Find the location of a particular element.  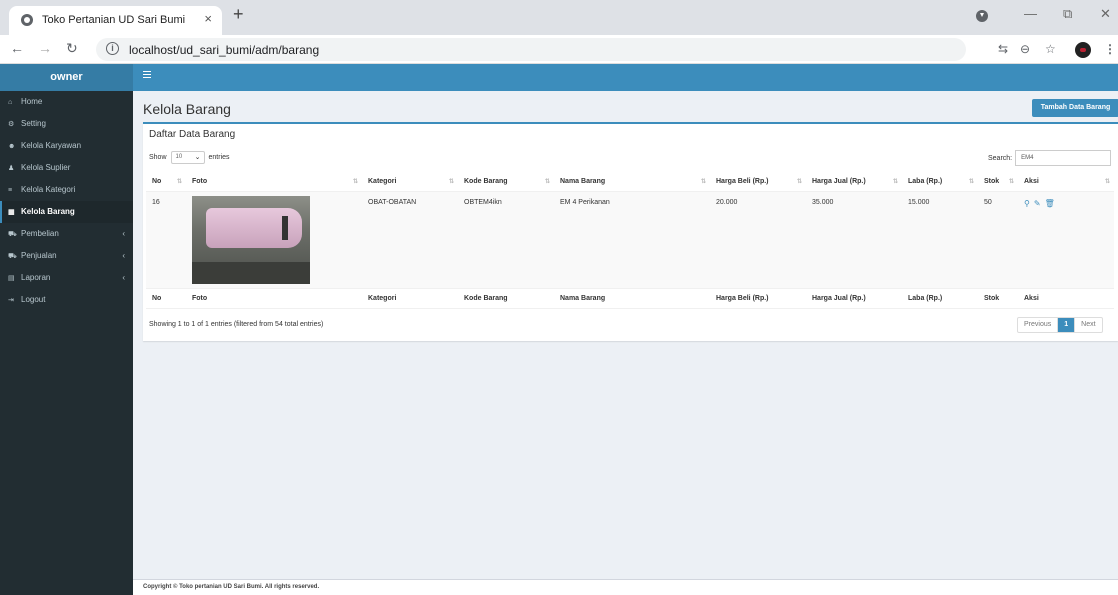

column-header: Kode Barang ⇅ is located at coordinates (506, 182).